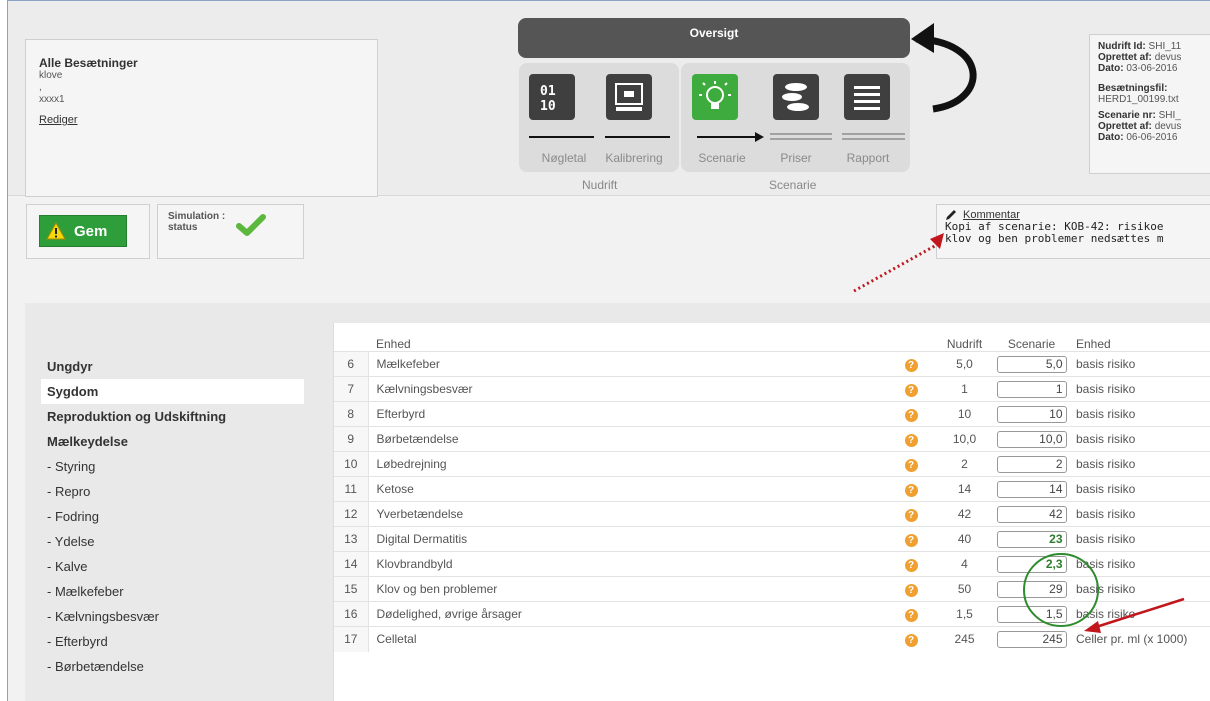 The height and width of the screenshot is (701, 1210). Describe the element at coordinates (627, 414) in the screenshot. I see `row-name: Efterbyrd` at that location.